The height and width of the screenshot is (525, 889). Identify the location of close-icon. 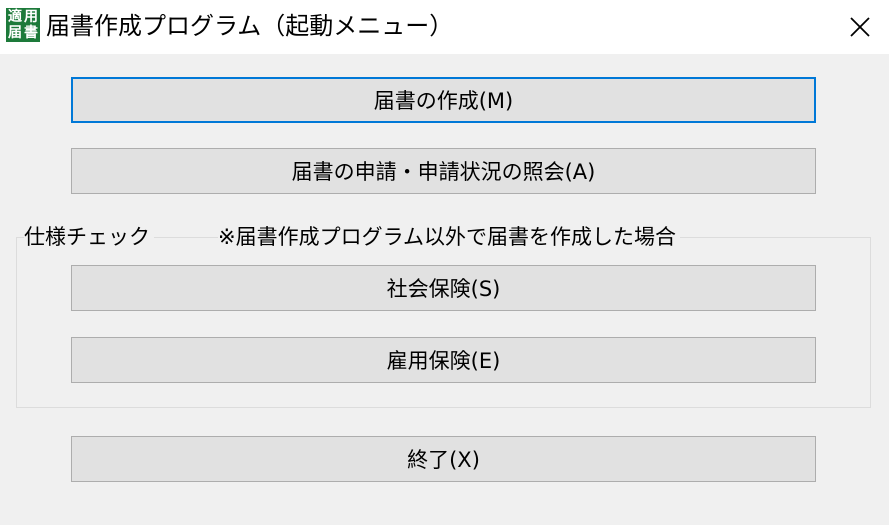
(860, 27).